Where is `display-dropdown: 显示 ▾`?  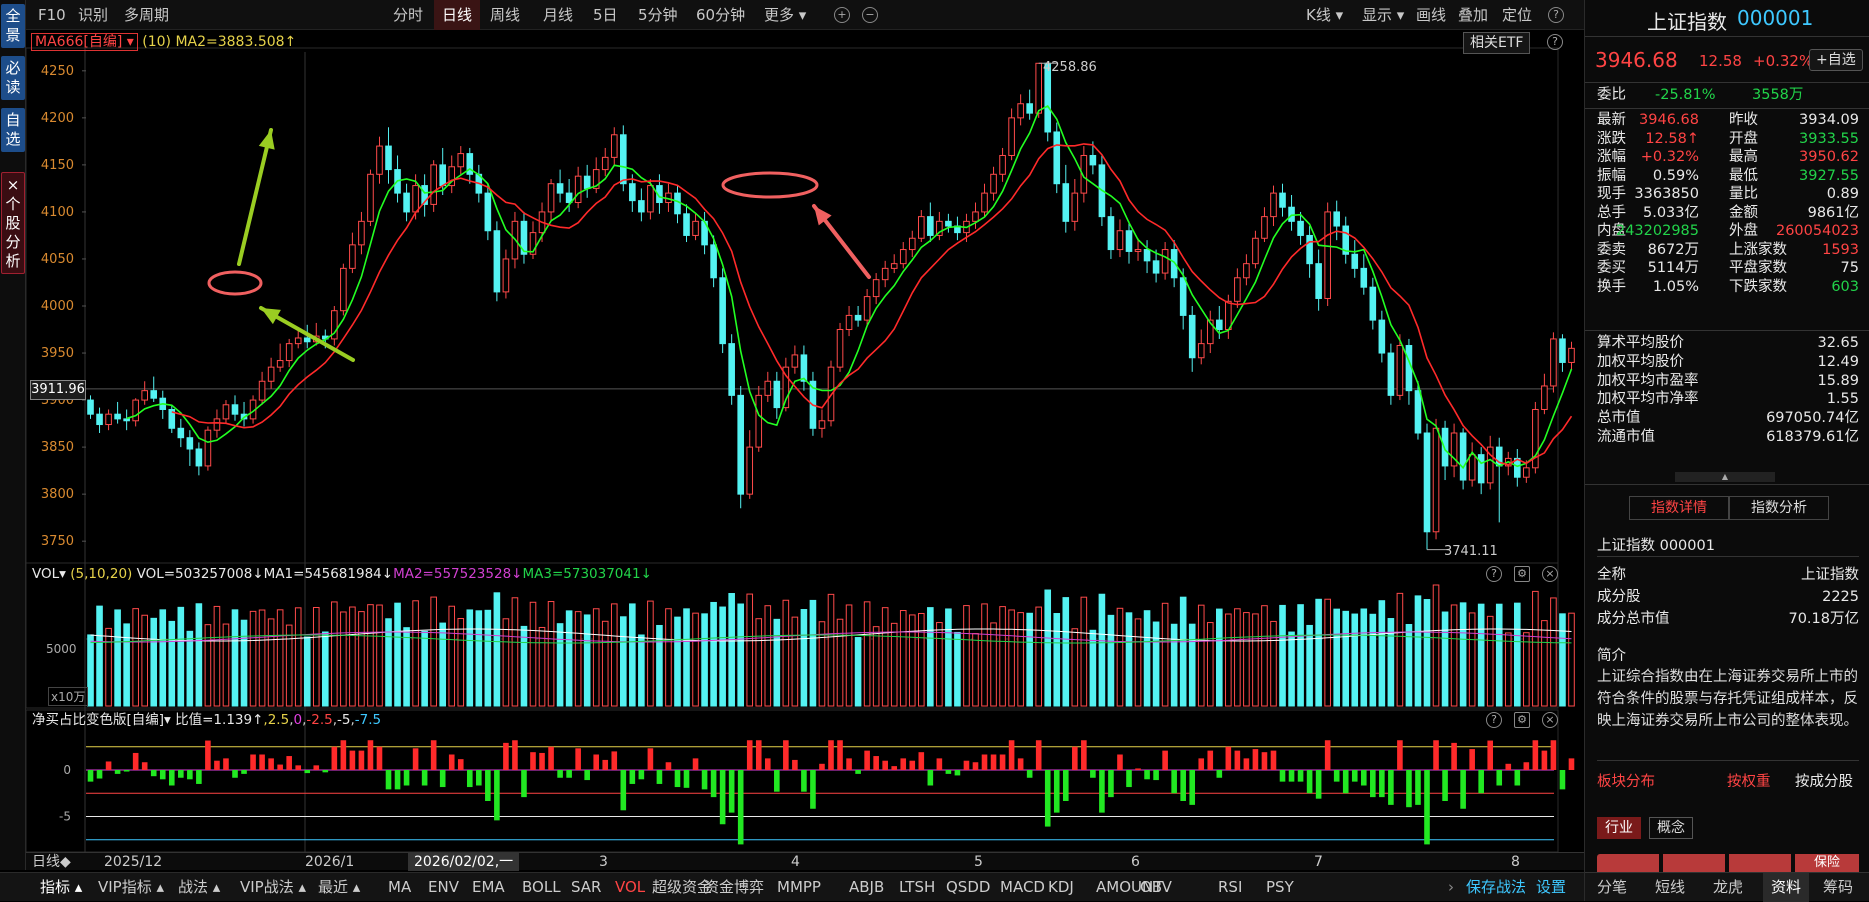
display-dropdown: 显示 ▾ is located at coordinates (1383, 15).